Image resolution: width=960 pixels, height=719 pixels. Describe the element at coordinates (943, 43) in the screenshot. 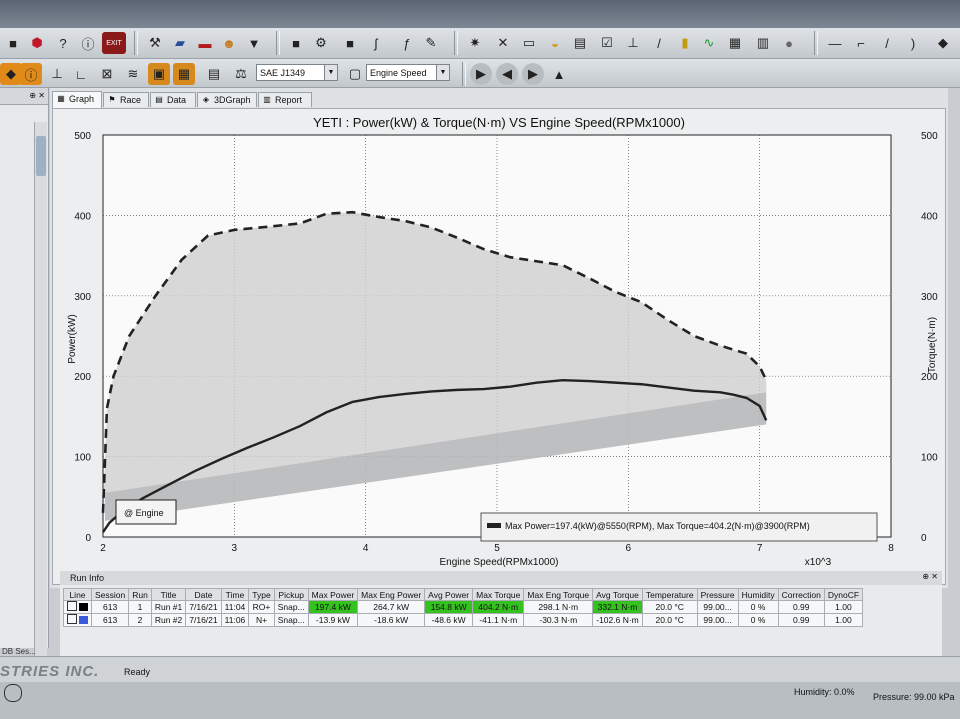

I see `shape-icon: ◆` at that location.